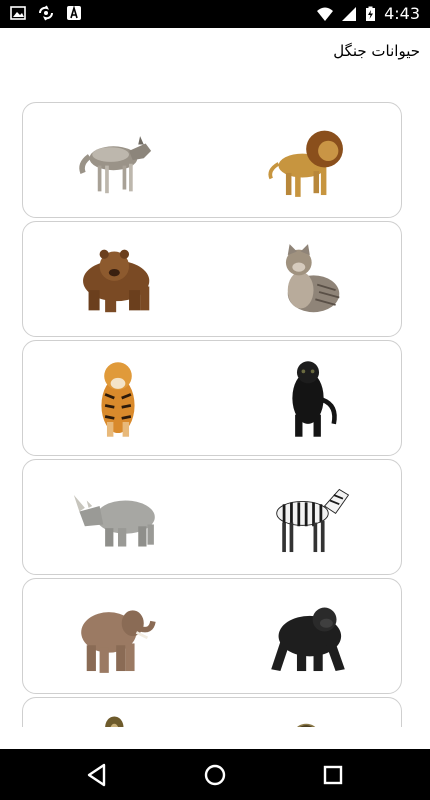  Describe the element at coordinates (215, 53) in the screenshot. I see `app-header: حیوانات جنگل` at that location.